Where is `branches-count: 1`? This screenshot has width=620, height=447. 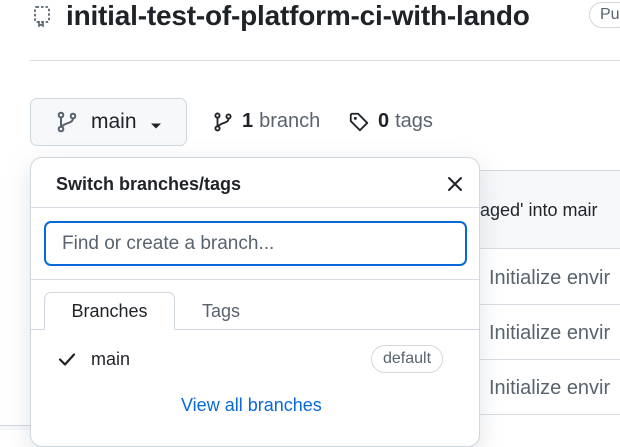 branches-count: 1 is located at coordinates (248, 121).